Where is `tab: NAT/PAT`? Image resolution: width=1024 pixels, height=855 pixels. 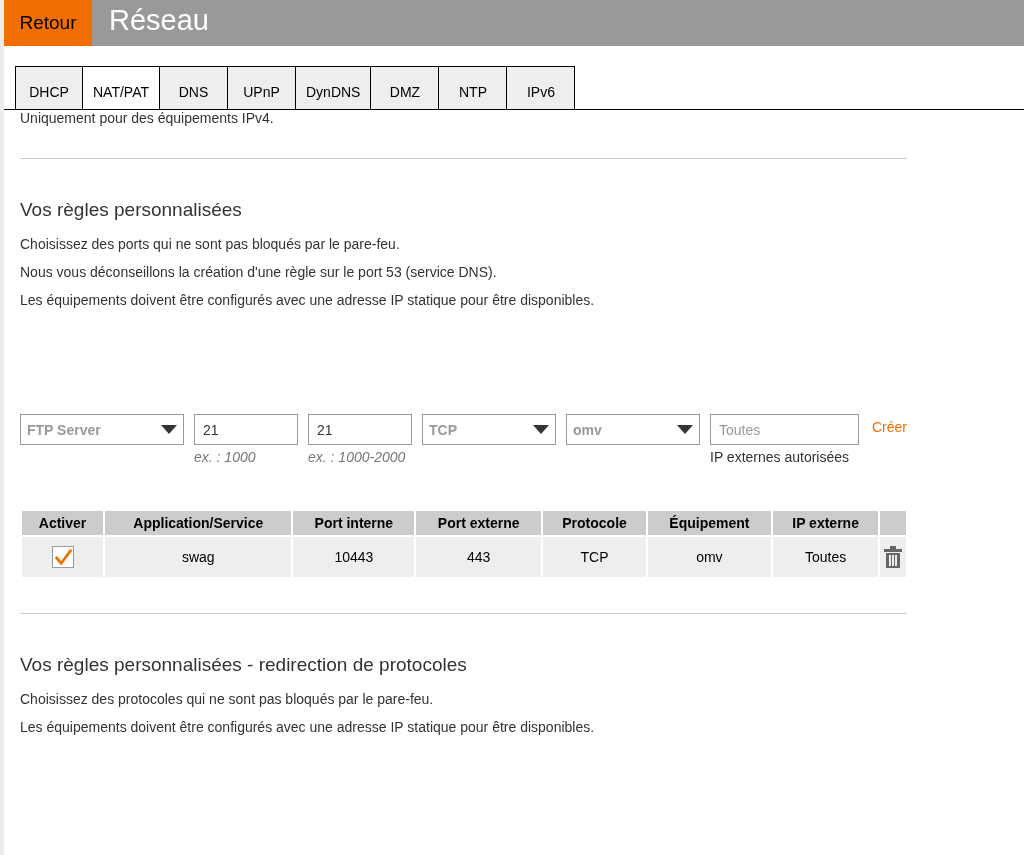
tab: NAT/PAT is located at coordinates (121, 88).